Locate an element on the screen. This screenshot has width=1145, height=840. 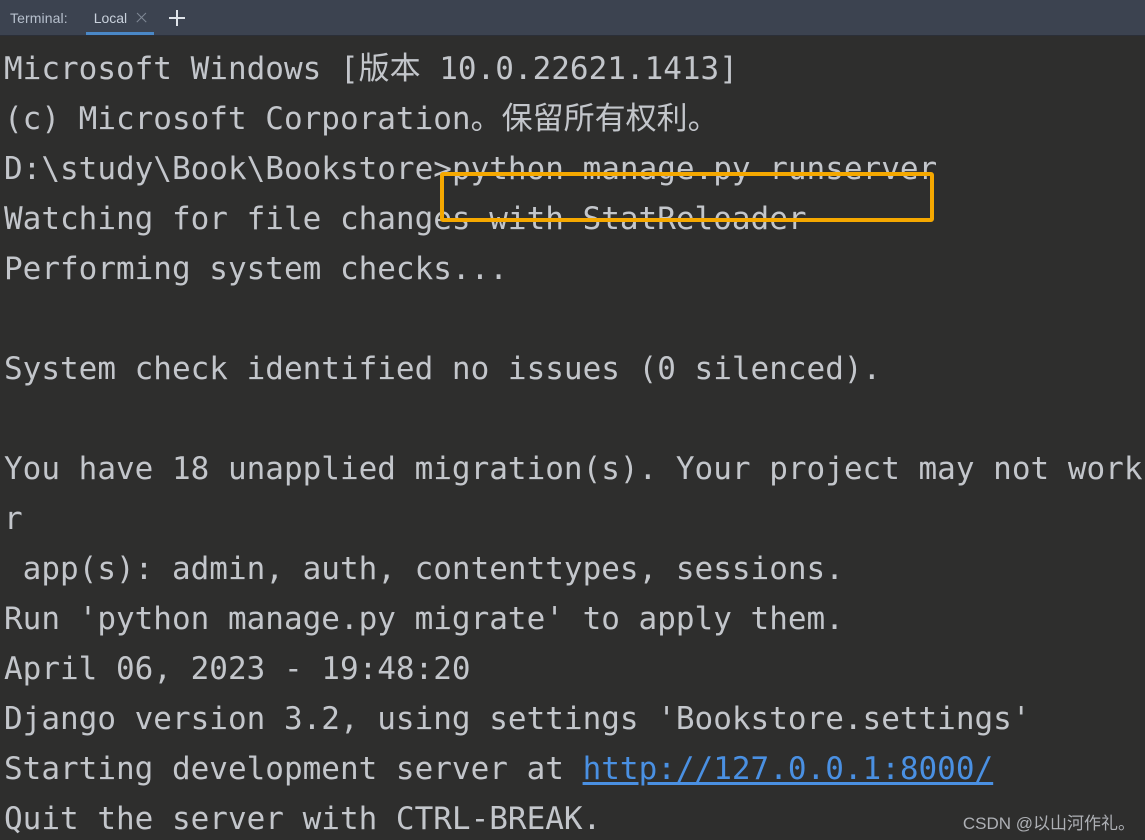
server-url-link: http://127.0.0.1:8000/ is located at coordinates (788, 769).